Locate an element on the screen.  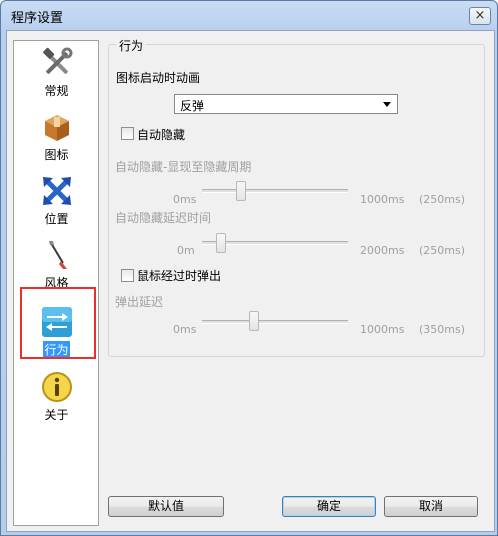
sidebar-item-general: 常规 is located at coordinates (56, 75).